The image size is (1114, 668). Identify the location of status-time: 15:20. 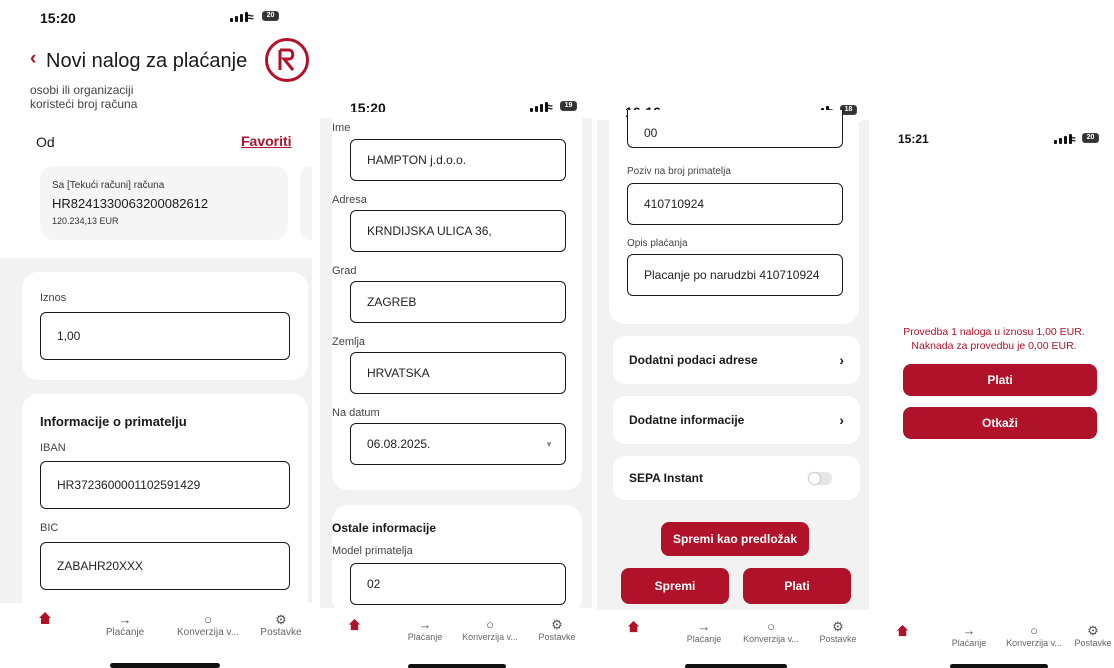
(58, 18).